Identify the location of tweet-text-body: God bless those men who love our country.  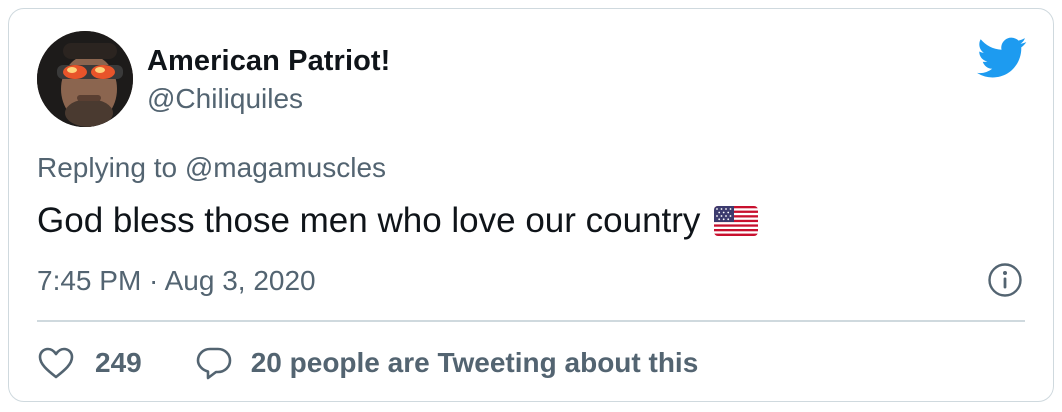
(369, 220).